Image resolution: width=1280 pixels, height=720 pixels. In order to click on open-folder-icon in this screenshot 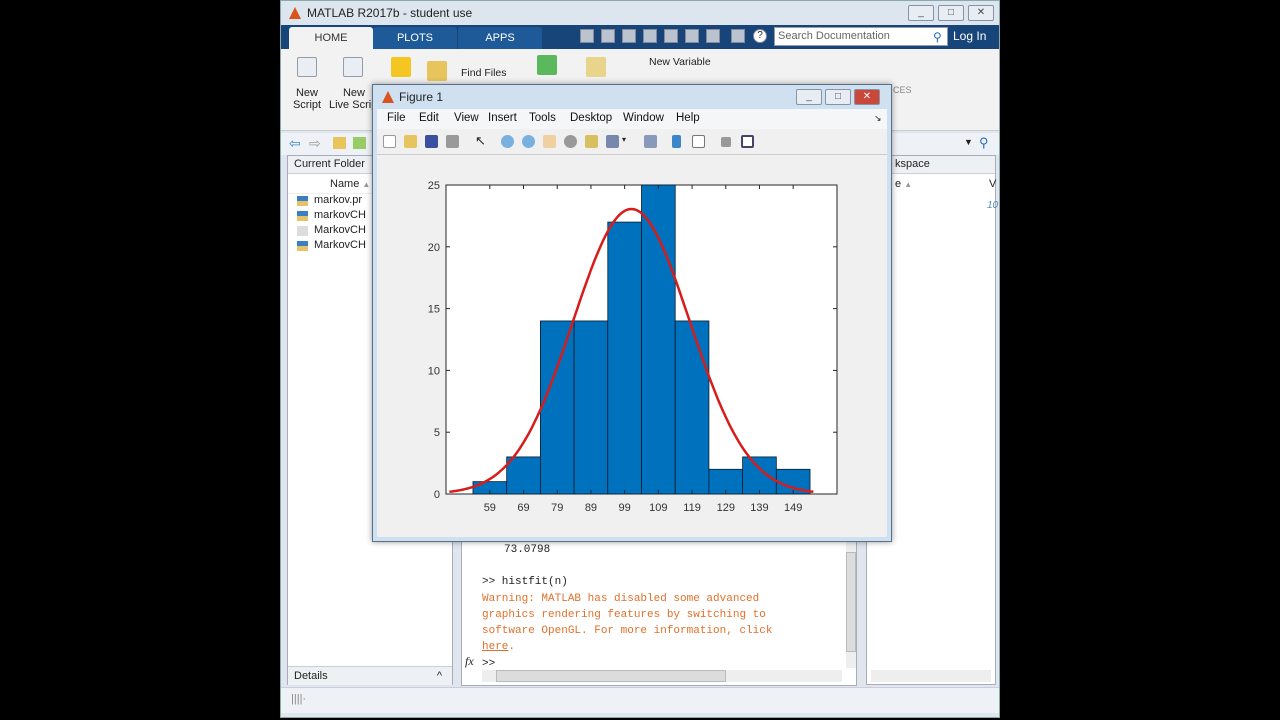, I will do `click(437, 71)`.